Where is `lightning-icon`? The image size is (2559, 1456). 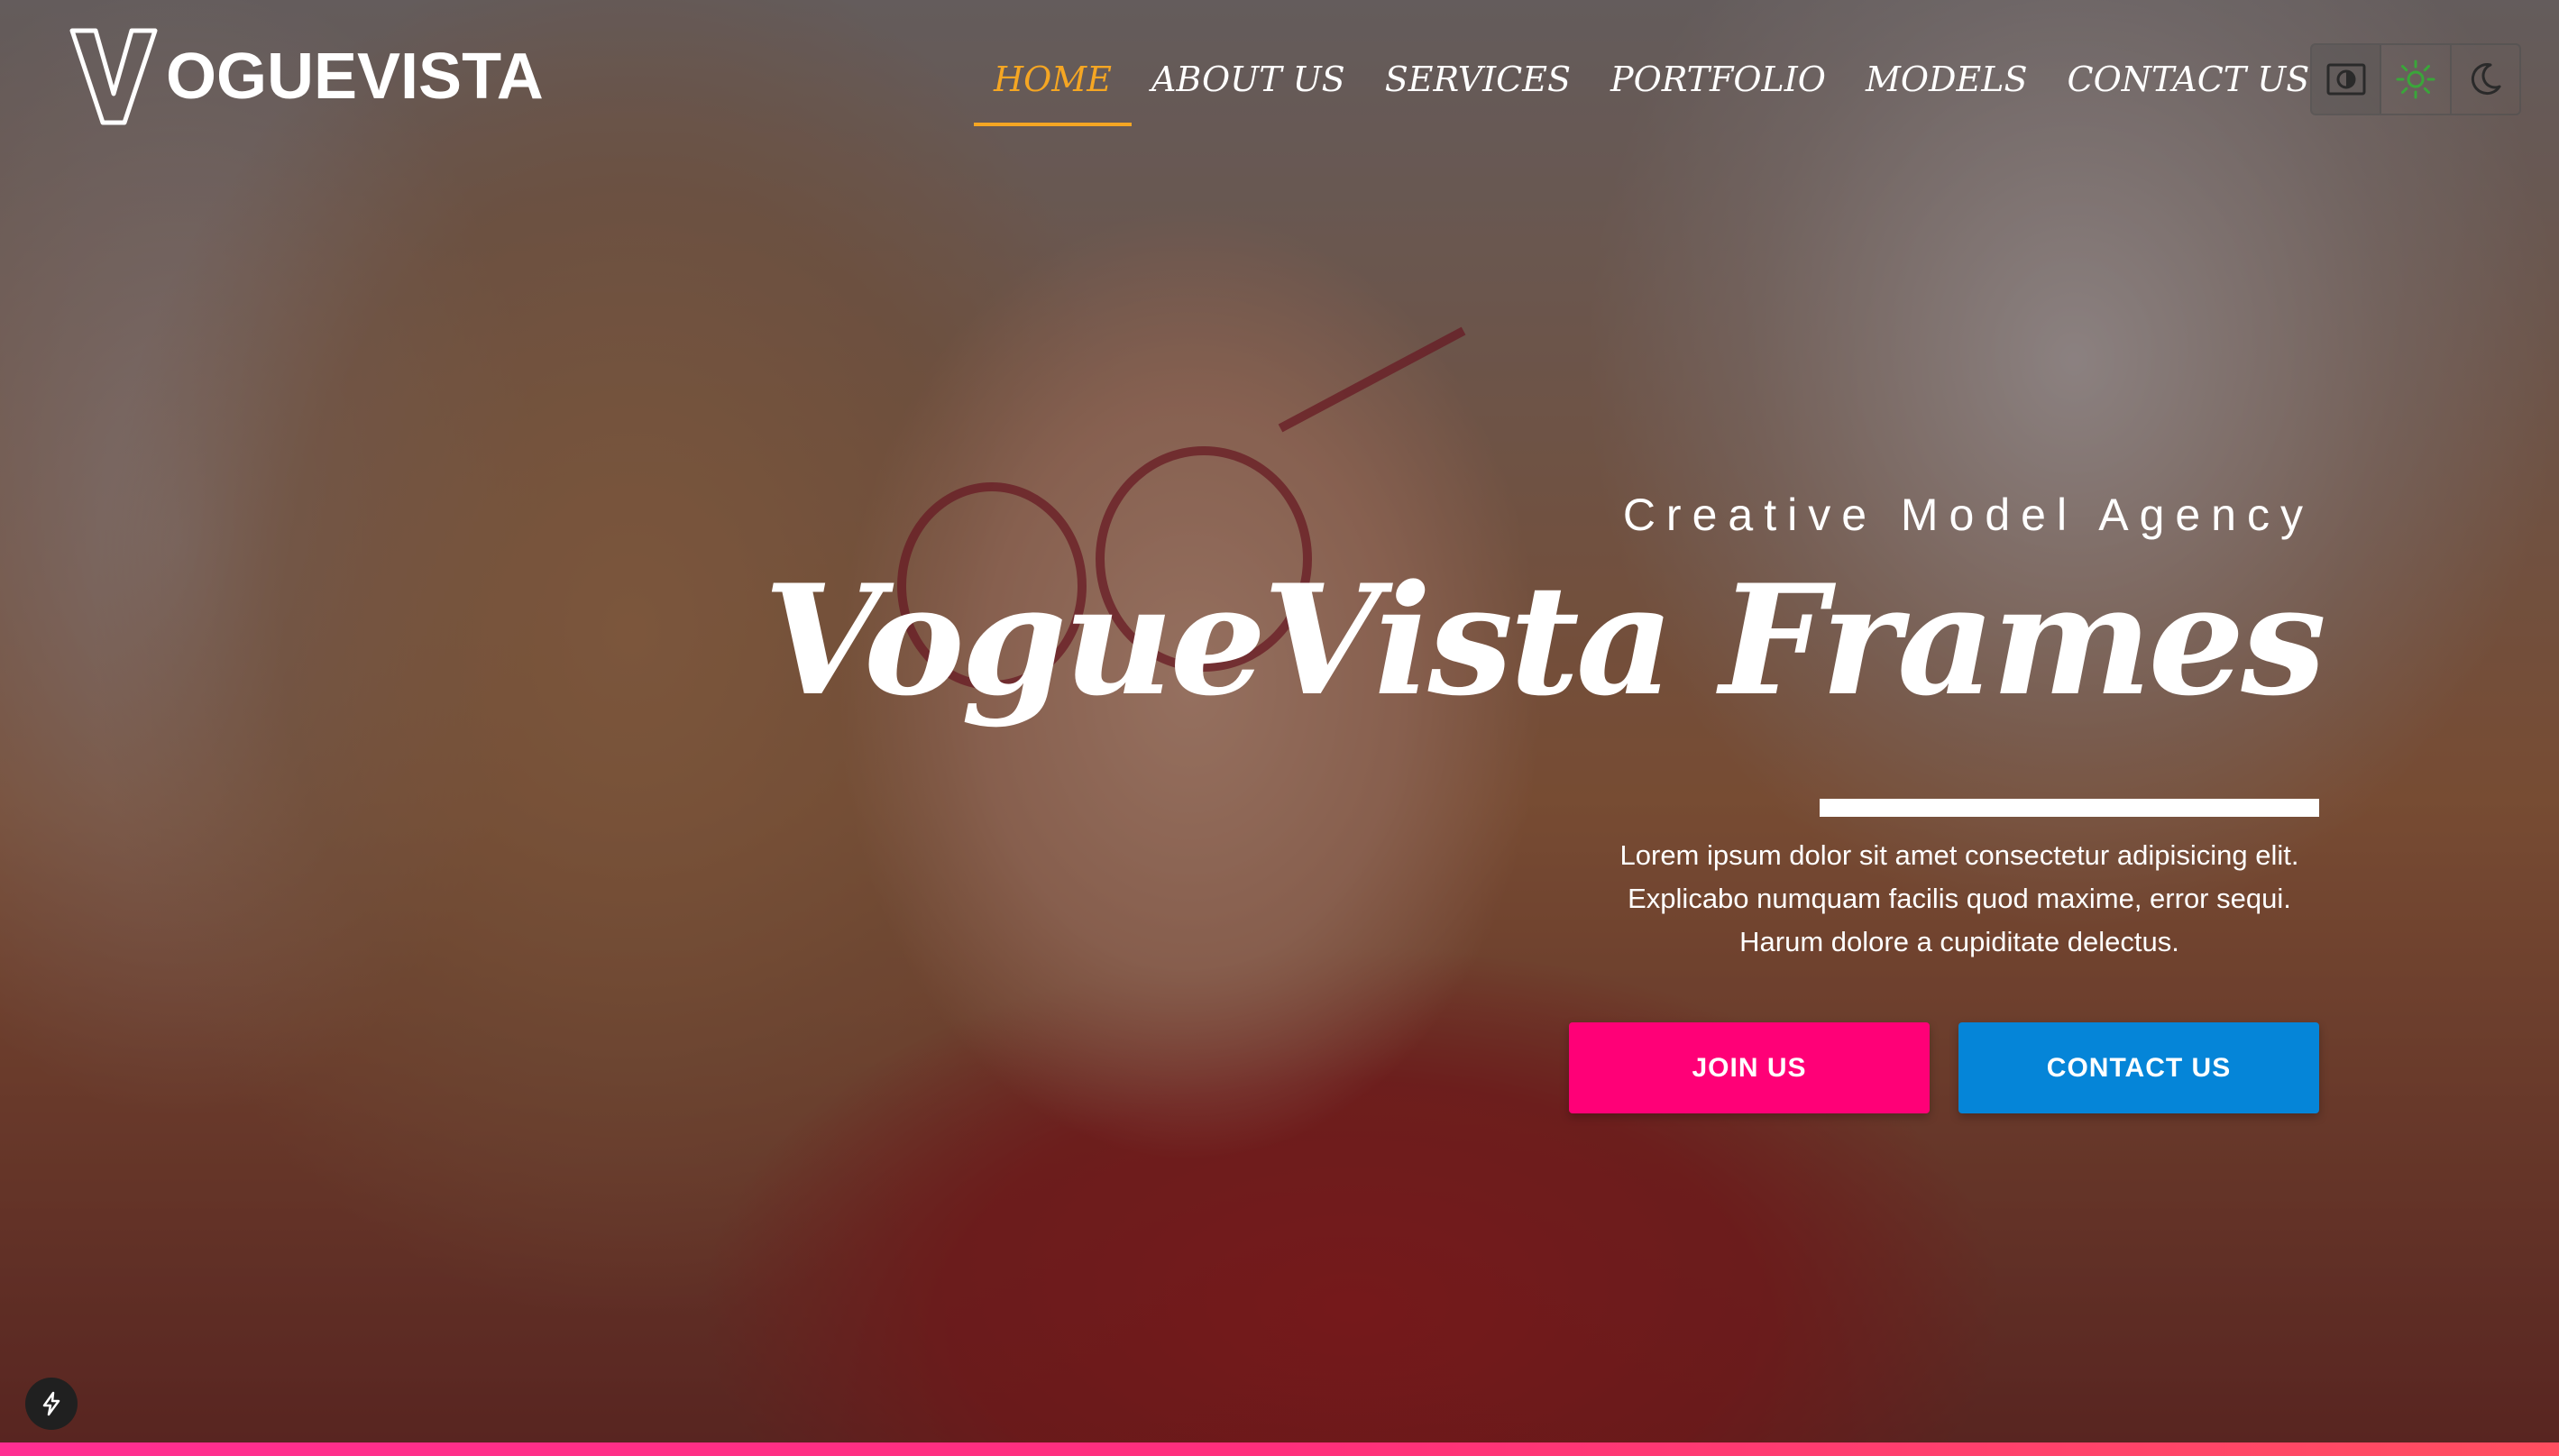
lightning-icon is located at coordinates (51, 1403).